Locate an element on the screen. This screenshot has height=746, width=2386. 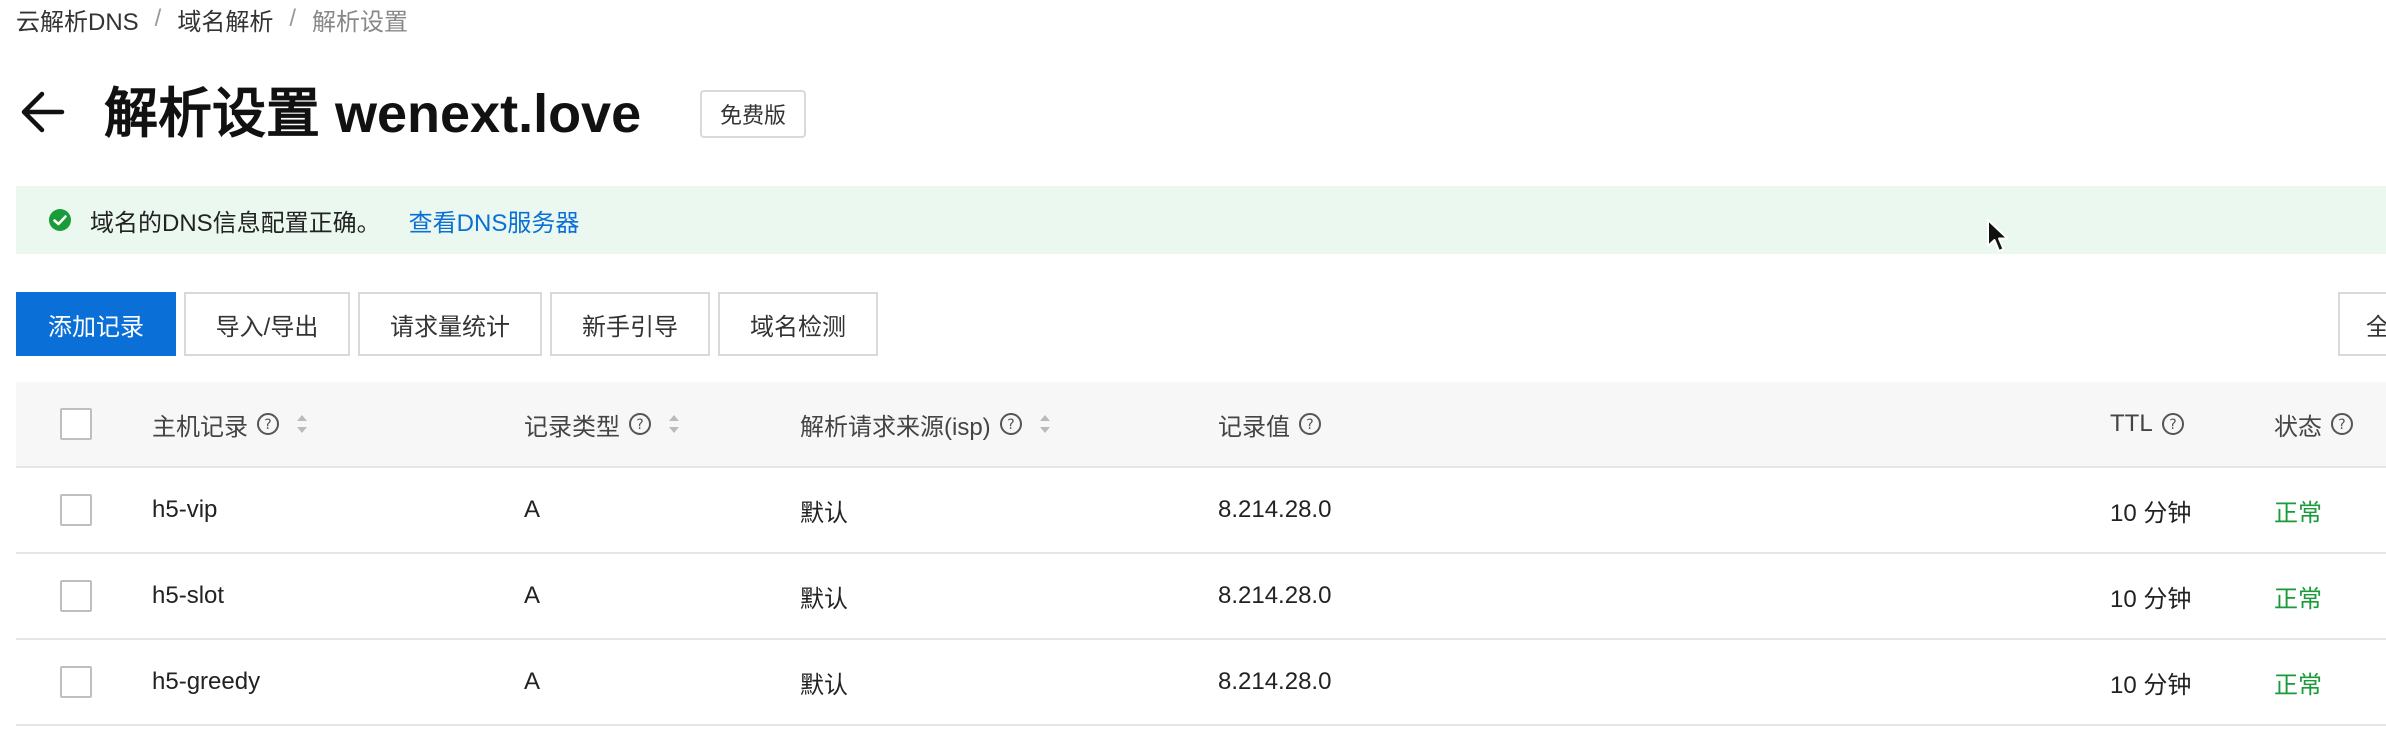
column-isp: 解析请求来源(isp) ? is located at coordinates (926, 424).